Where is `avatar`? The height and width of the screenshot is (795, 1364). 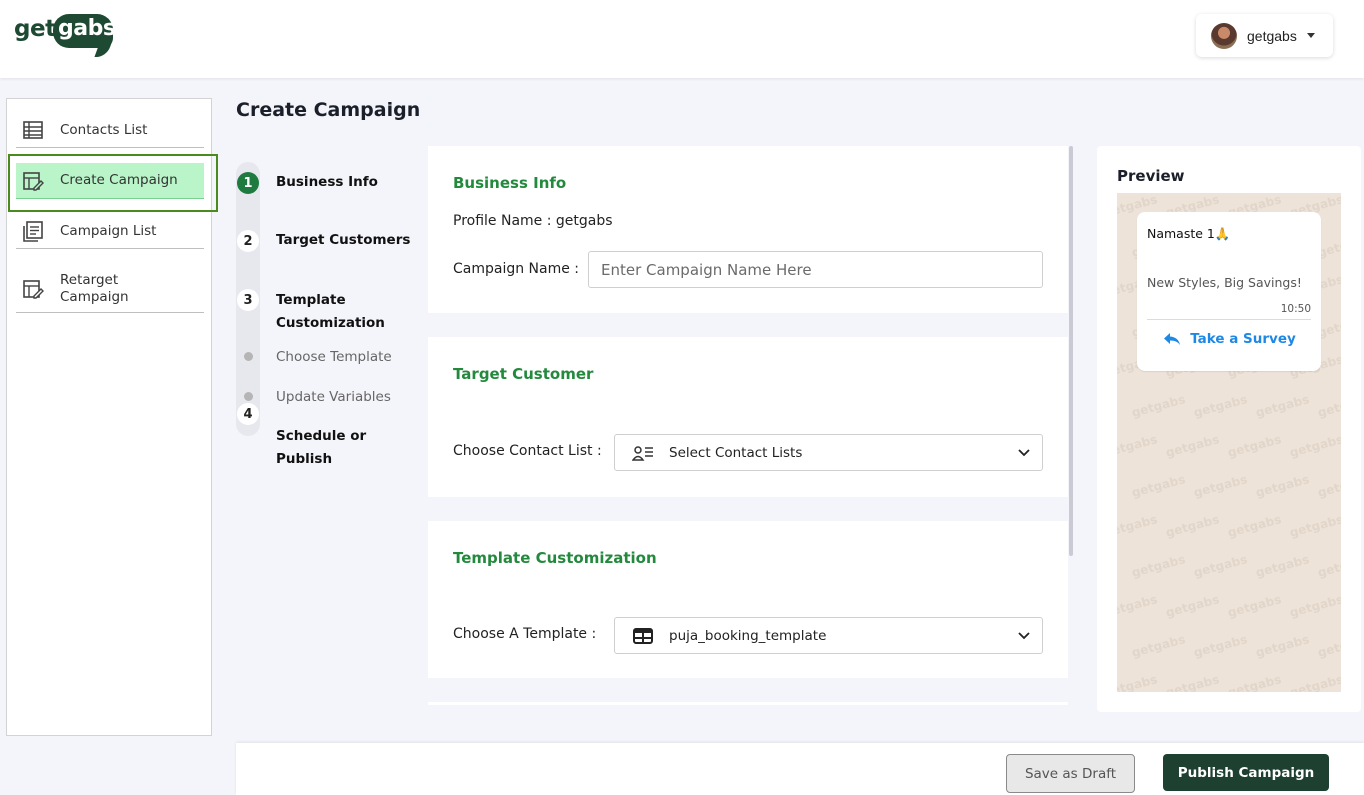 avatar is located at coordinates (1224, 35).